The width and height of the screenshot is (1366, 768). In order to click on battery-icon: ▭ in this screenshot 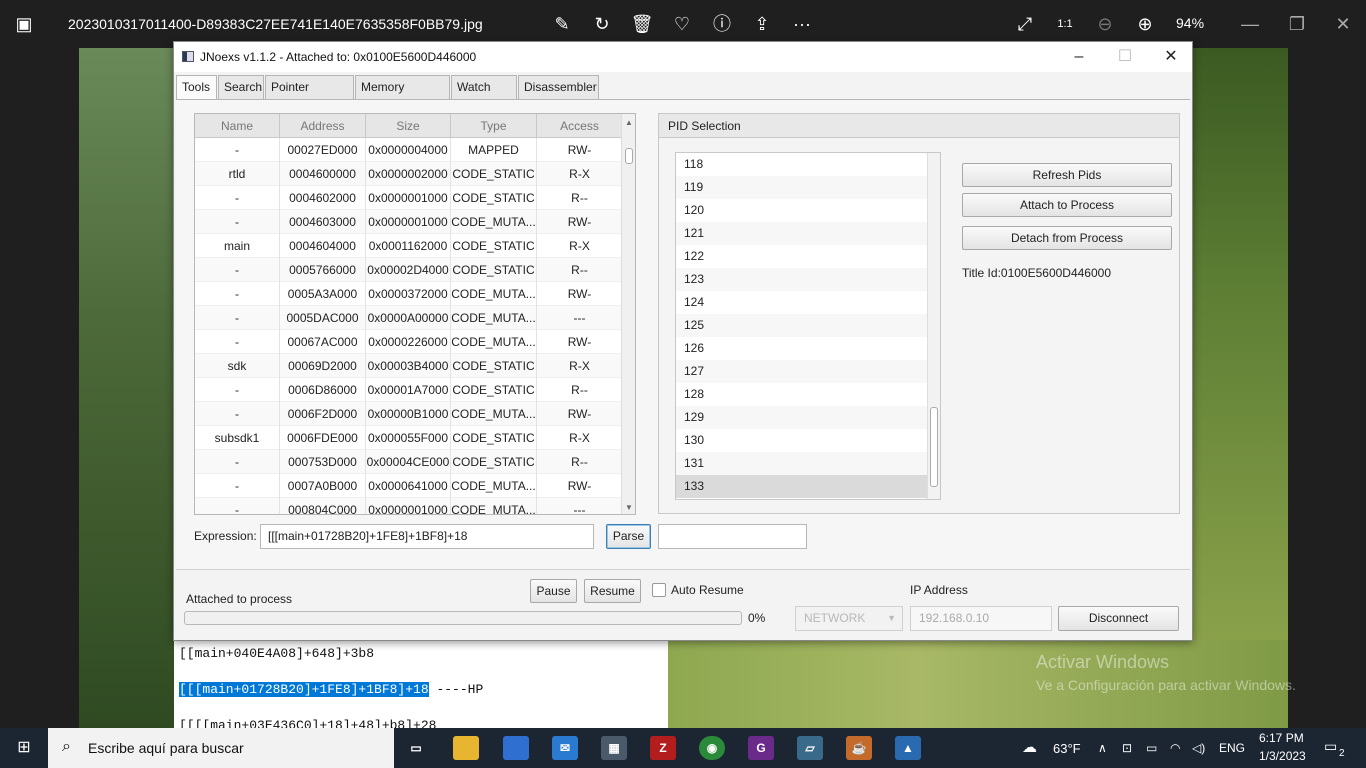, I will do `click(1151, 748)`.